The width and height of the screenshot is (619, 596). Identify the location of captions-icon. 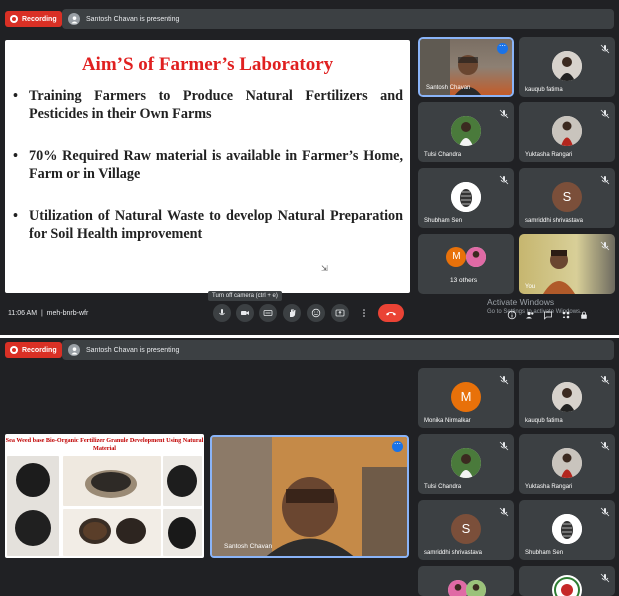
(268, 313).